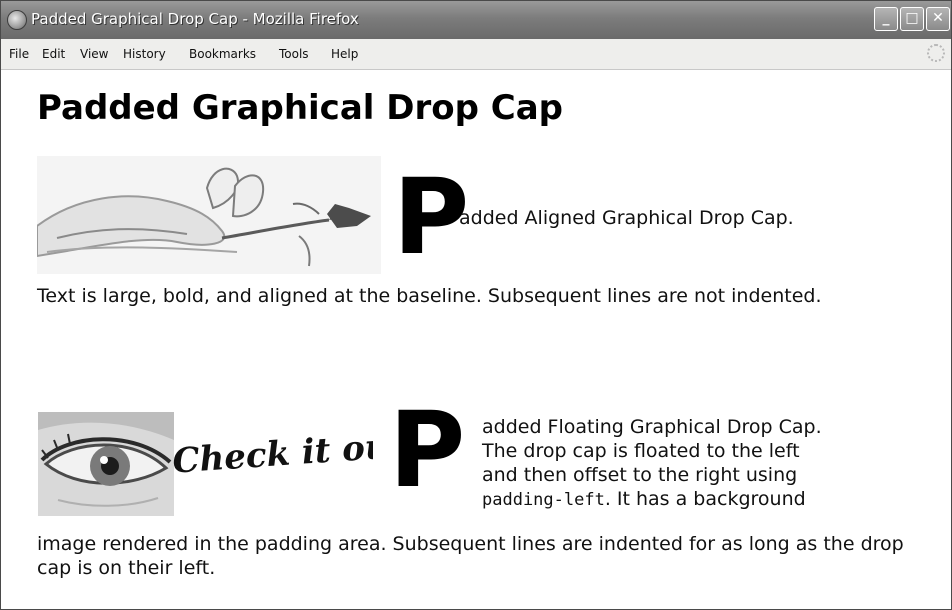 The height and width of the screenshot is (610, 952). What do you see at coordinates (222, 54) in the screenshot?
I see `menu-bookmarks: Bookmarks` at bounding box center [222, 54].